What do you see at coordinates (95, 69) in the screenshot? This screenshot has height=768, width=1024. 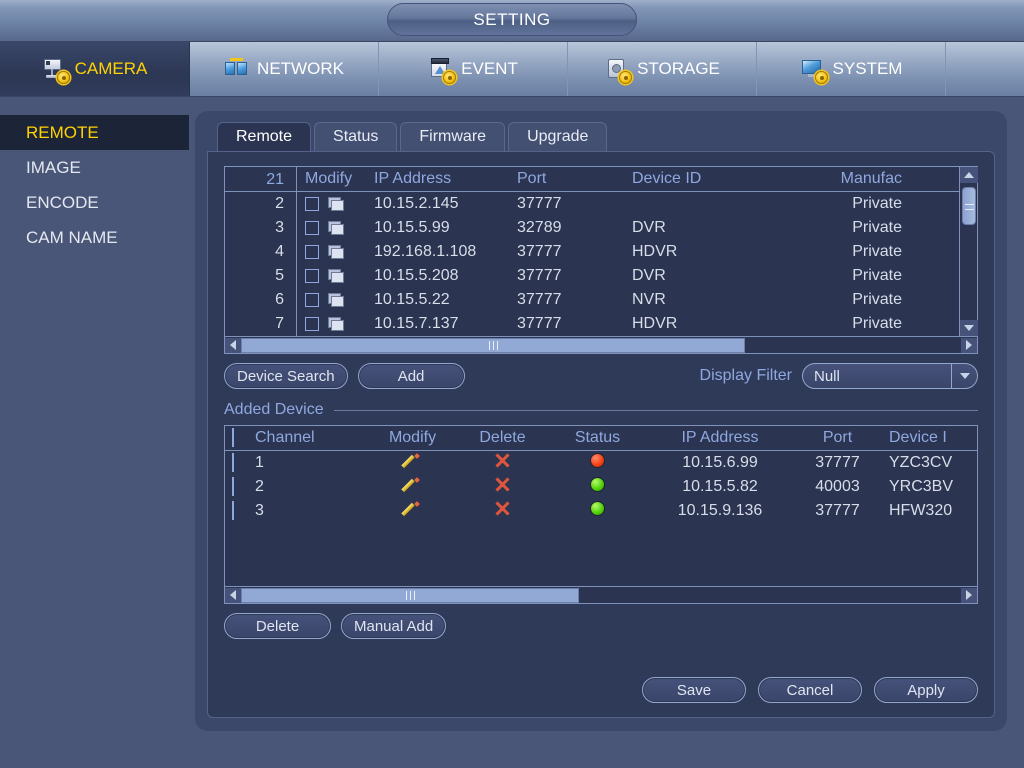 I see `nav-tab-camera: CAMERA` at bounding box center [95, 69].